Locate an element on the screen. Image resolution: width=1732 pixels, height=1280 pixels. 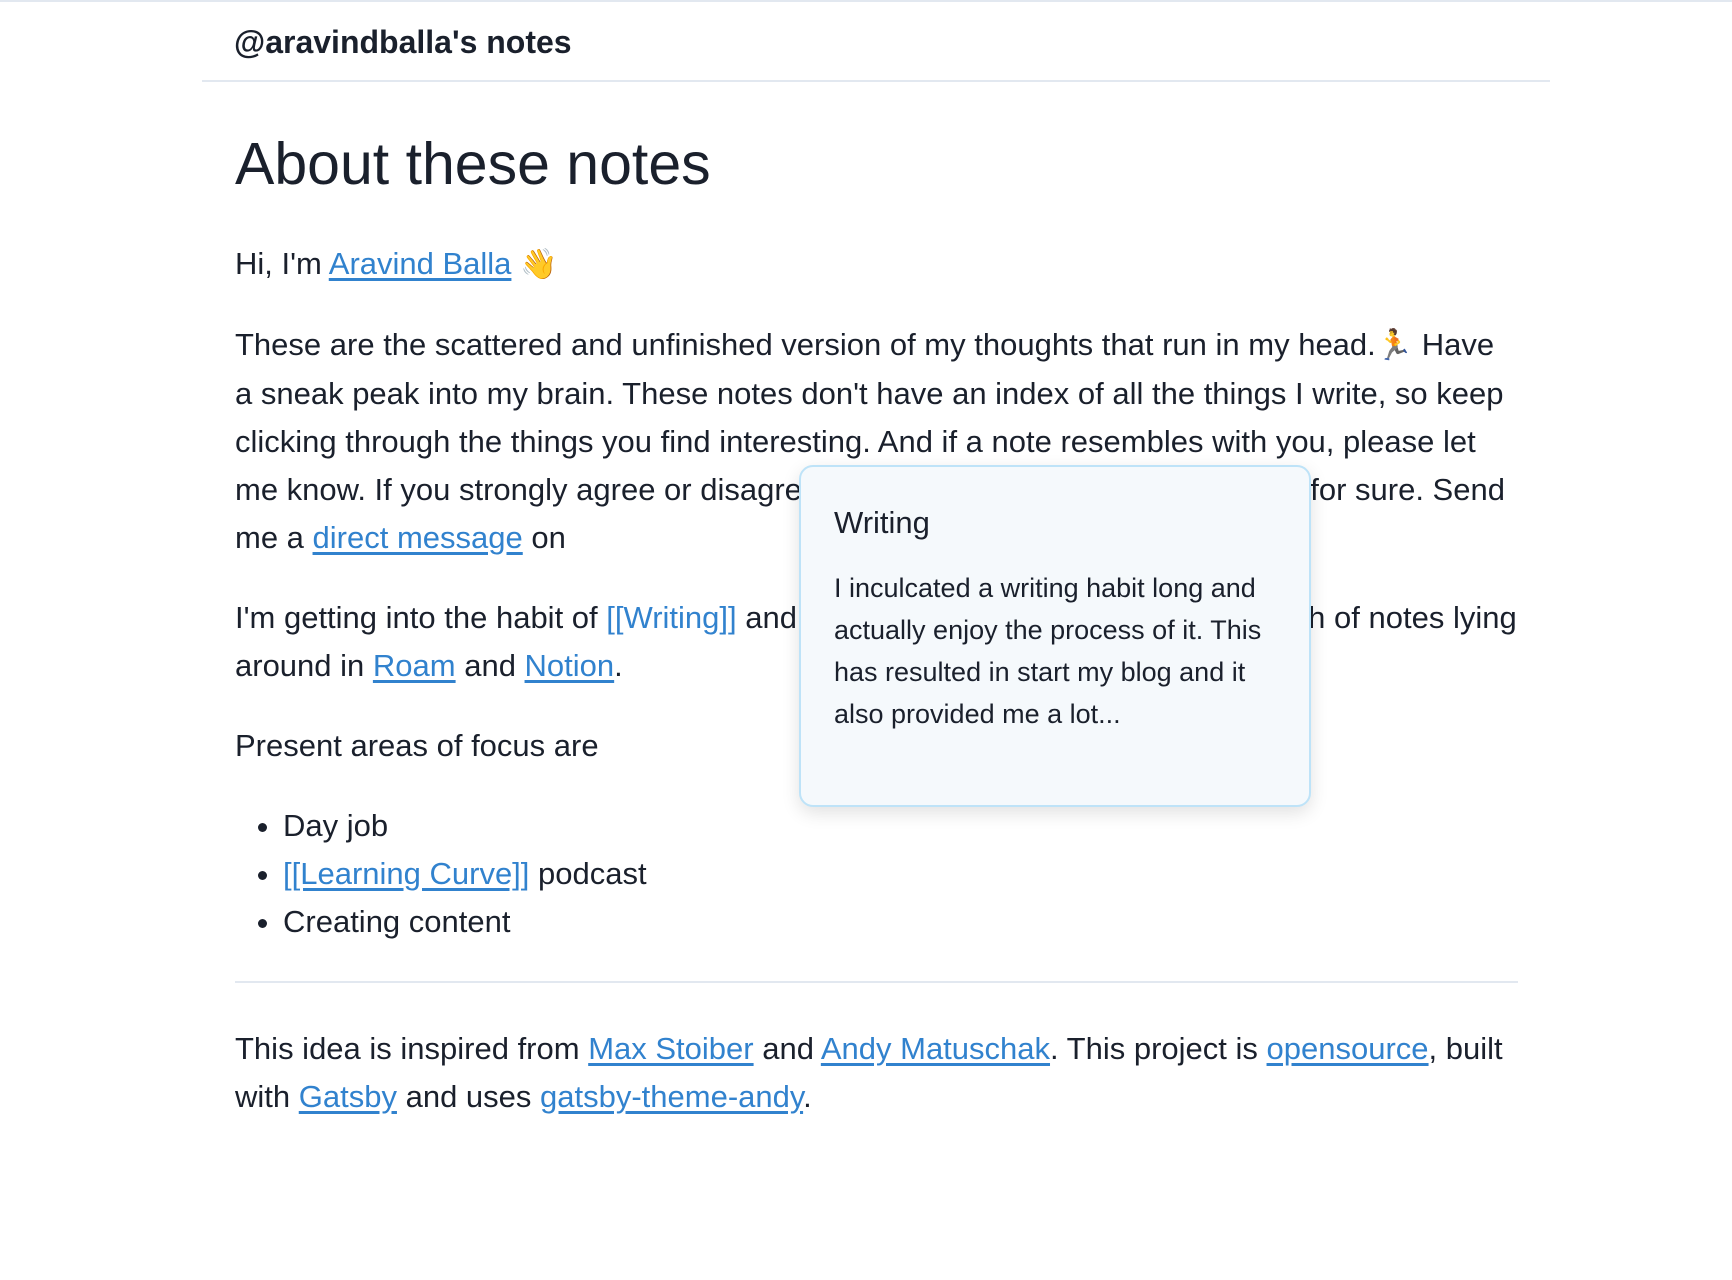
list-item-creating-content: Creating content is located at coordinates (900, 922).